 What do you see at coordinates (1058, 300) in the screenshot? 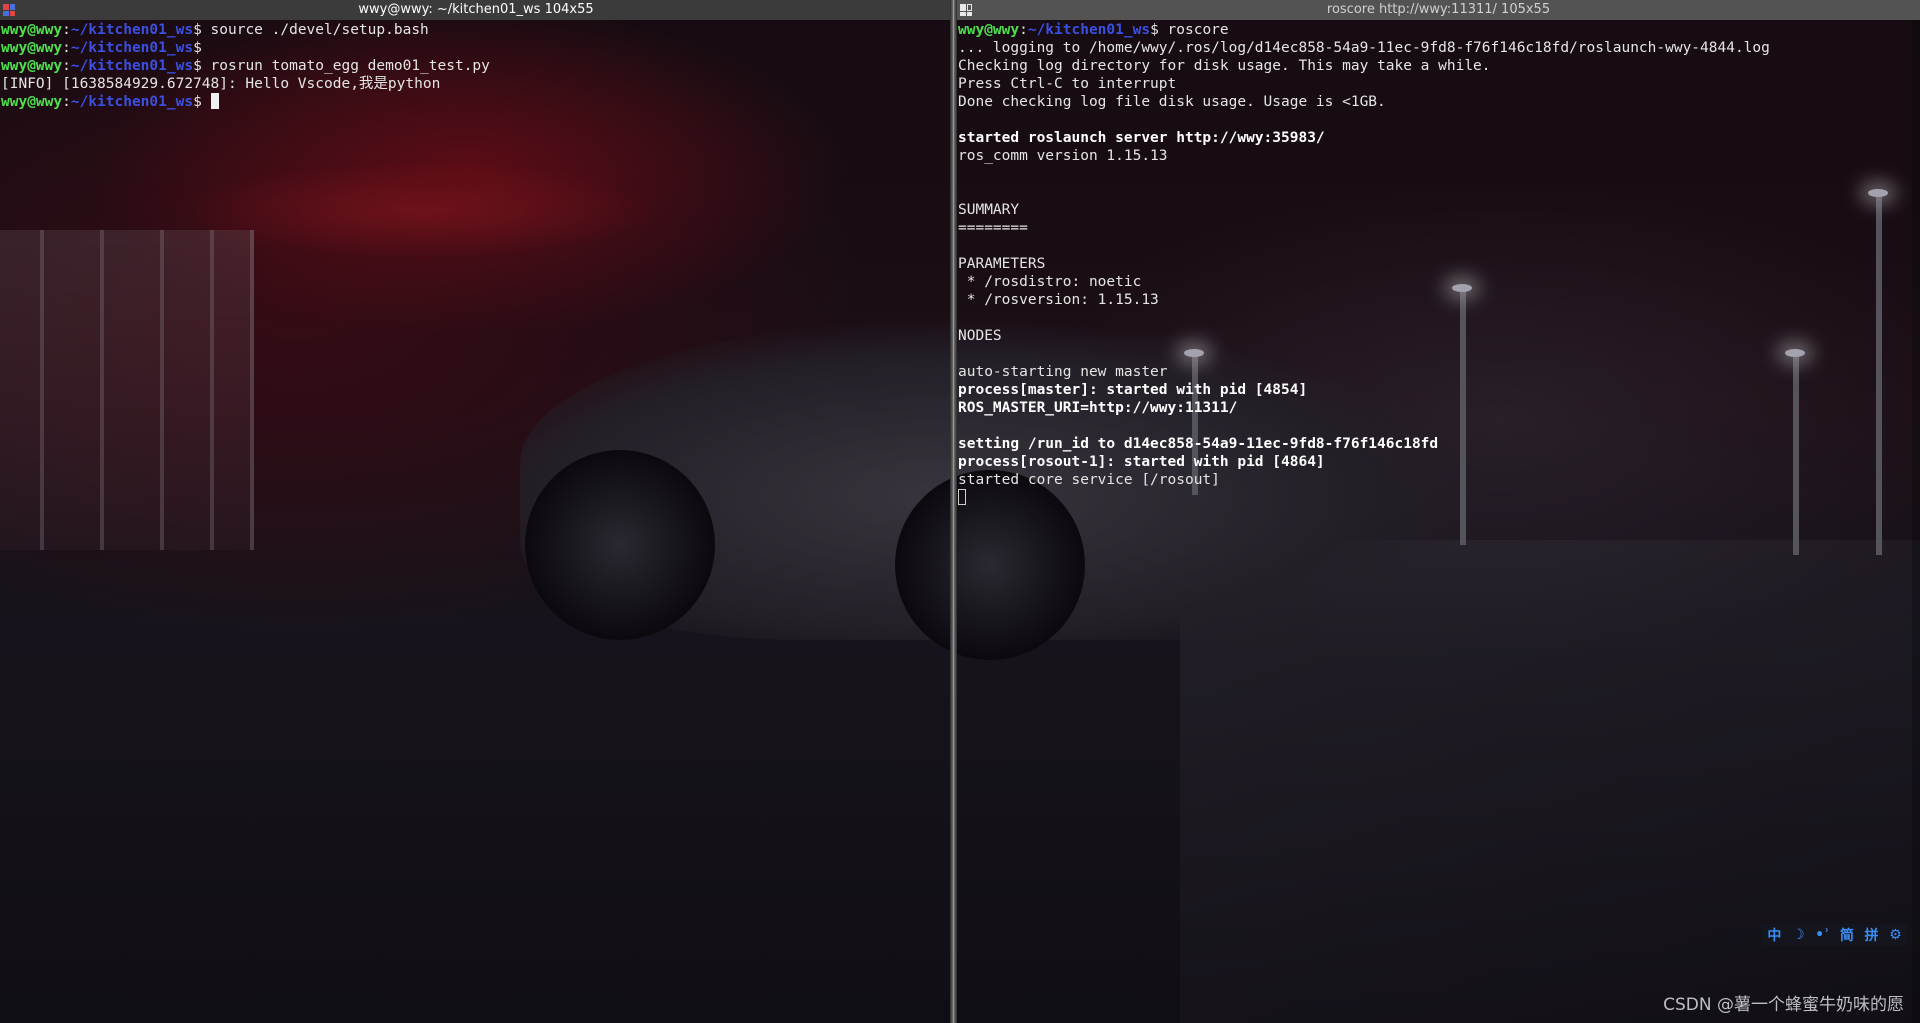
I see `terminal-output-text: * /rosversion: 1.15.13` at bounding box center [1058, 300].